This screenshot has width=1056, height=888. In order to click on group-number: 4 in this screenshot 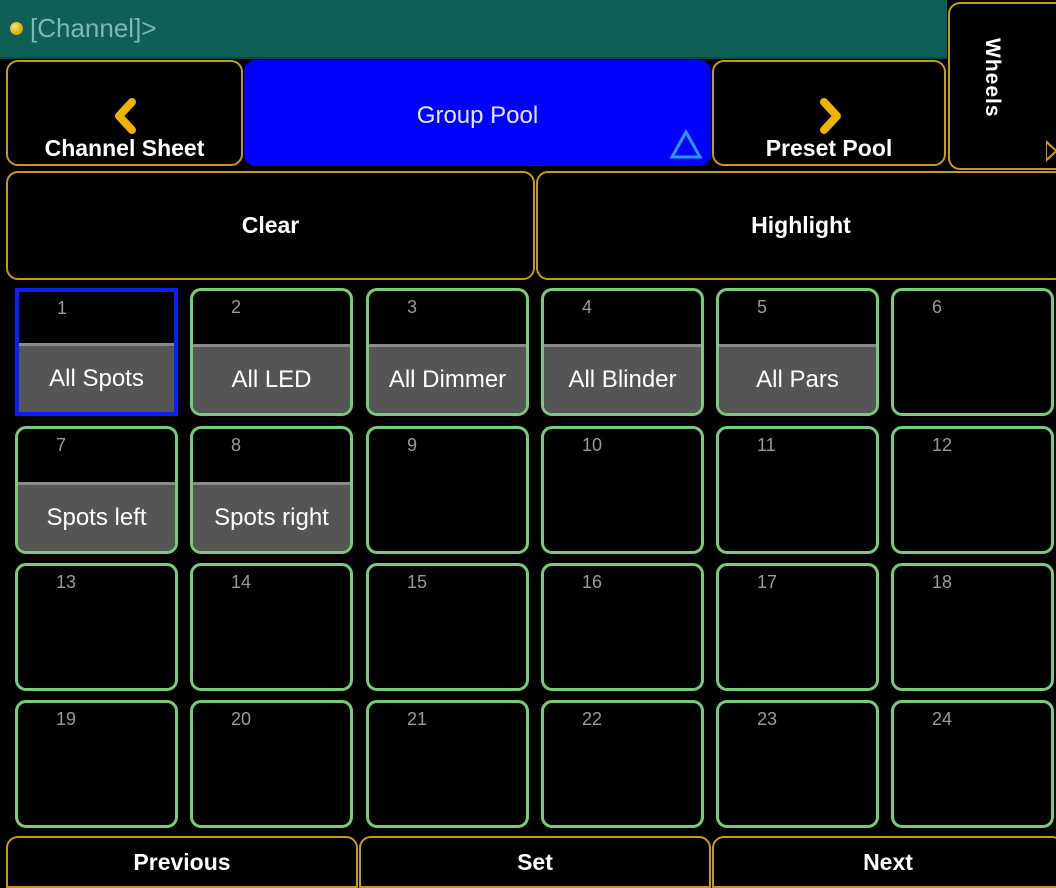, I will do `click(587, 307)`.